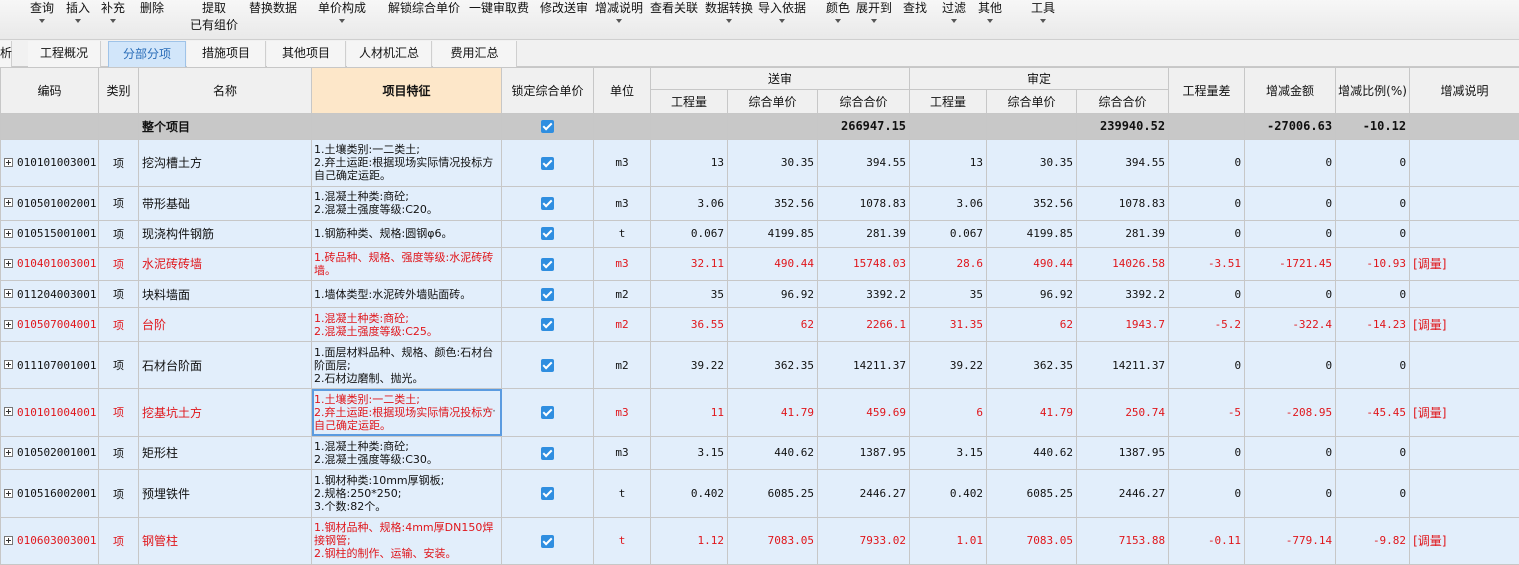 The width and height of the screenshot is (1519, 565). Describe the element at coordinates (225, 233) in the screenshot. I see `row-name: 现浇构件钢筋` at that location.